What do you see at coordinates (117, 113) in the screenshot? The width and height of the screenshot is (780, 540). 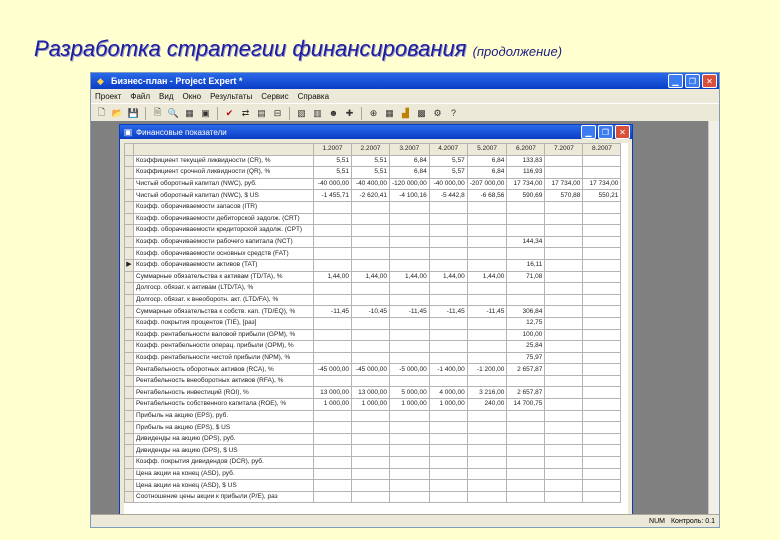 I see `open-folder-icon: 📂` at bounding box center [117, 113].